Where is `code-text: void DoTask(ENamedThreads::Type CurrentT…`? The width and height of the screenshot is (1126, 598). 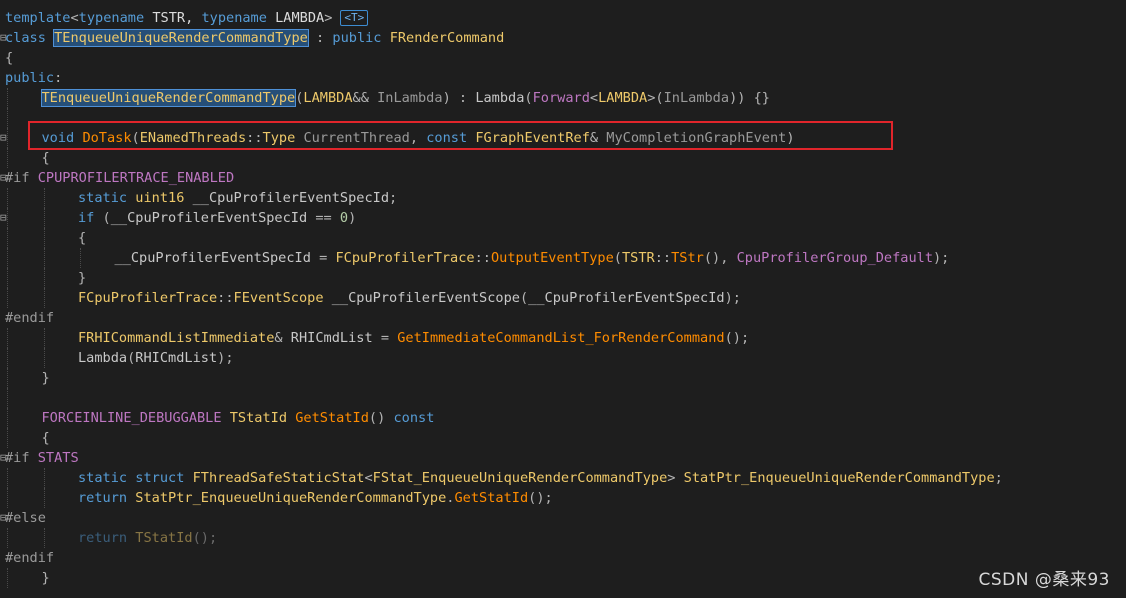
code-text: void DoTask(ENamedThreads::Type CurrentT… is located at coordinates (418, 138).